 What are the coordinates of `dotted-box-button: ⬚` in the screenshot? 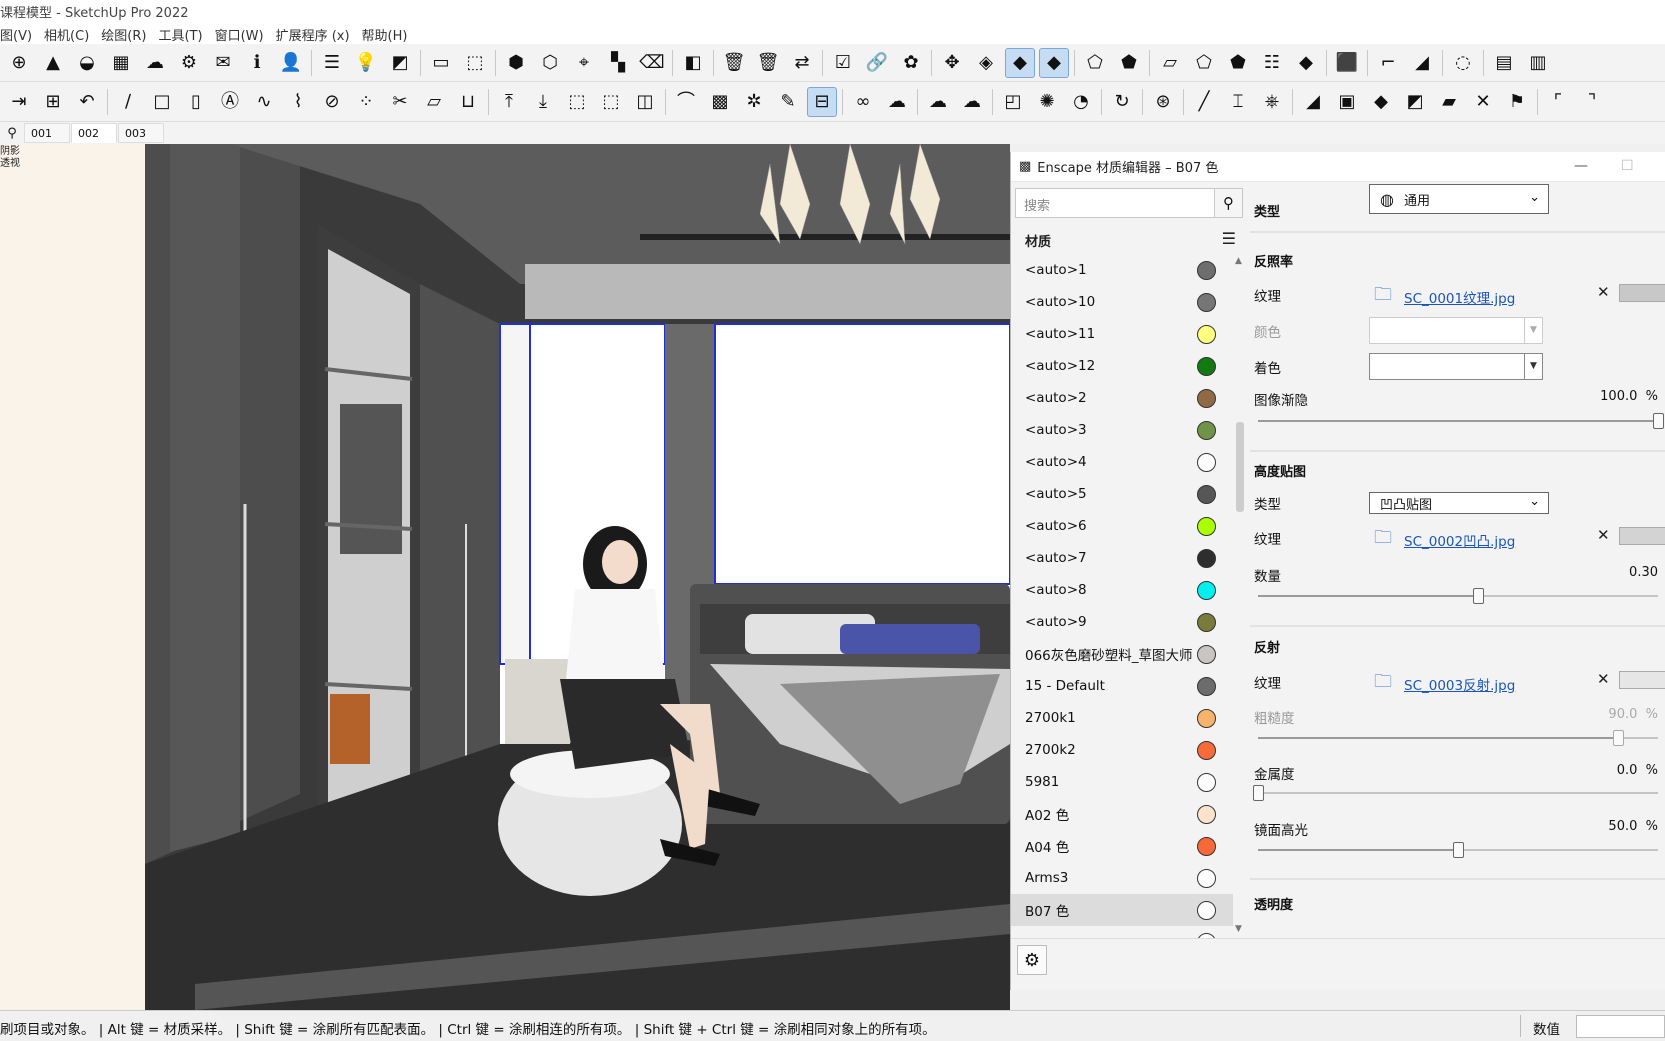 It's located at (611, 102).